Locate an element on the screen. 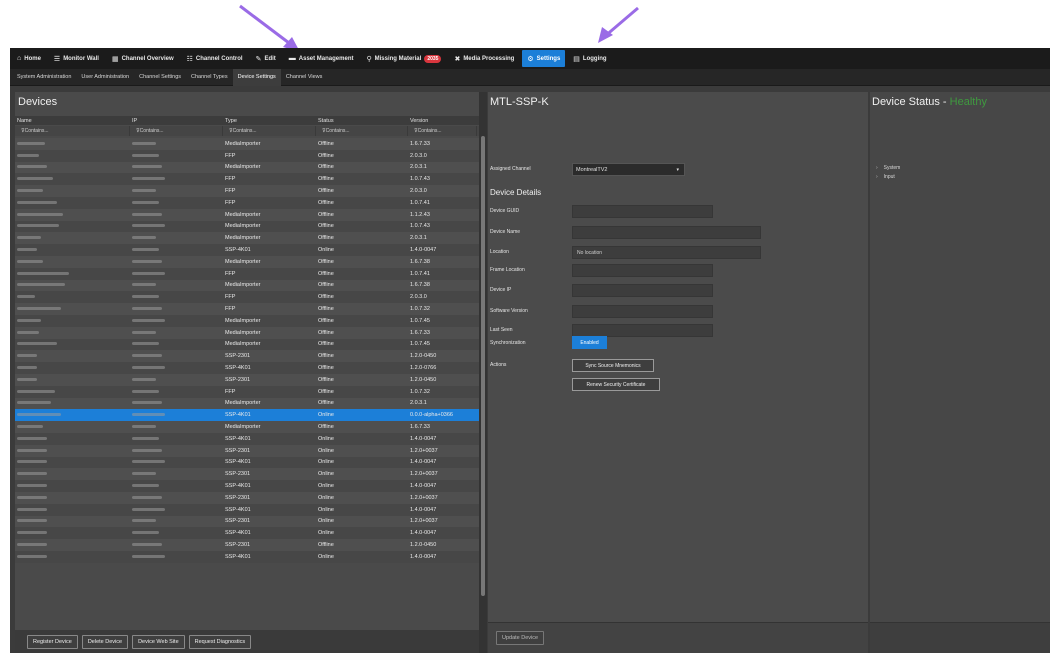  nav-monitor-wall: ☰ Monitor Wall is located at coordinates (76, 58).